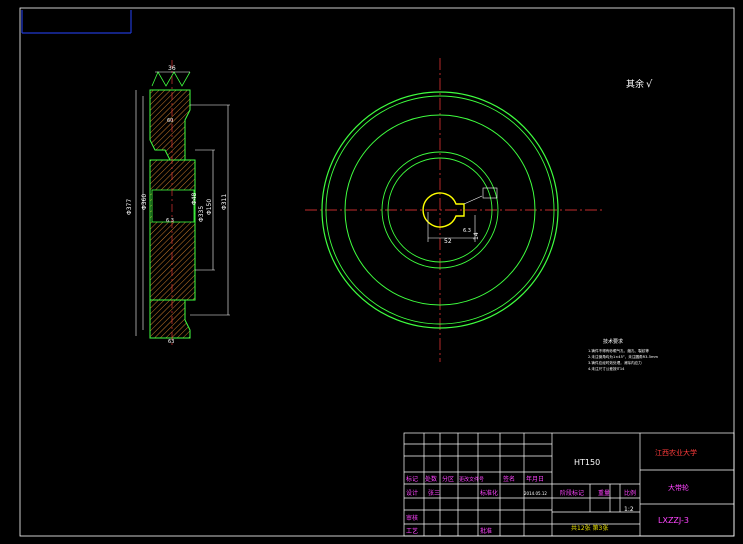  I want to click on section-dim-hub-dia: Φ311, so click(224, 202).